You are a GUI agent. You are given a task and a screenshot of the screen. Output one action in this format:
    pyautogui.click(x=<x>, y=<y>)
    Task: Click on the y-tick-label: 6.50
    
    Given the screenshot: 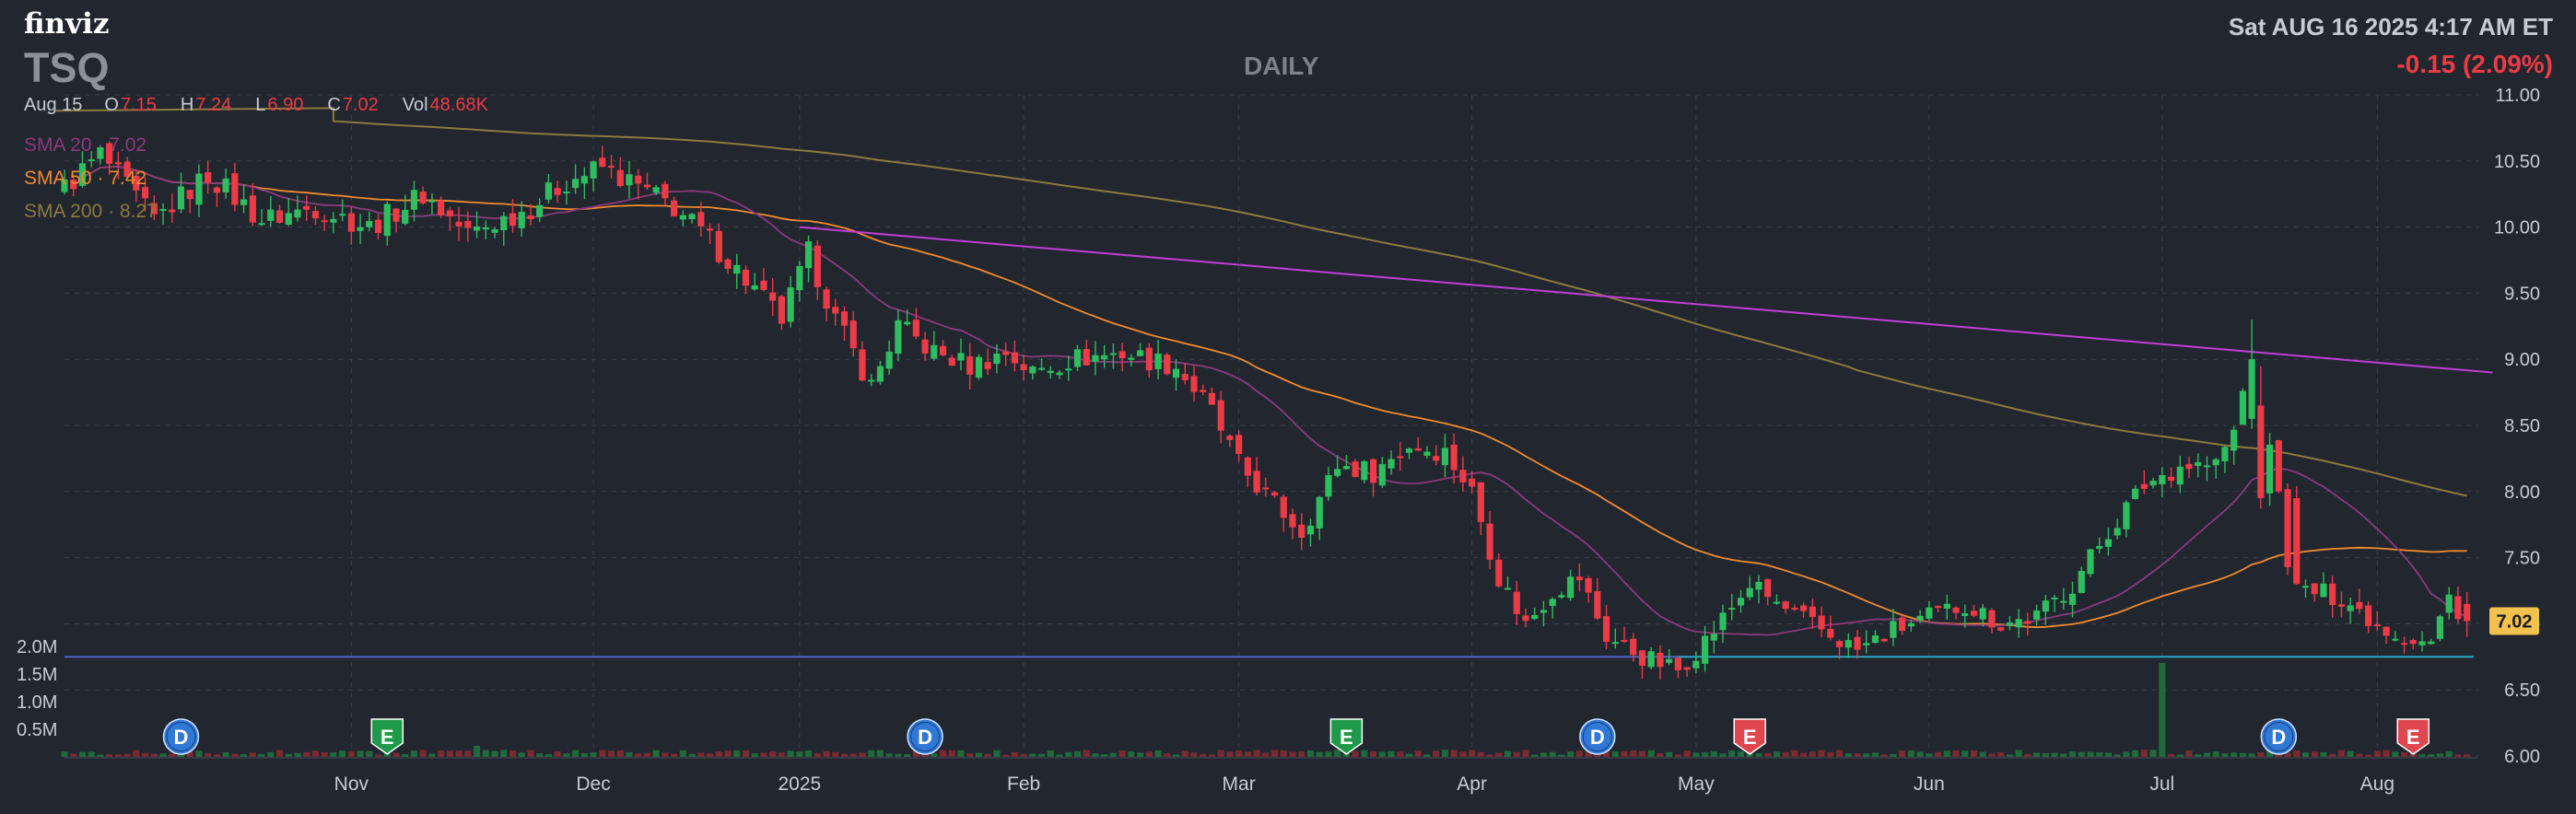 What is the action you would take?
    pyautogui.click(x=2522, y=690)
    